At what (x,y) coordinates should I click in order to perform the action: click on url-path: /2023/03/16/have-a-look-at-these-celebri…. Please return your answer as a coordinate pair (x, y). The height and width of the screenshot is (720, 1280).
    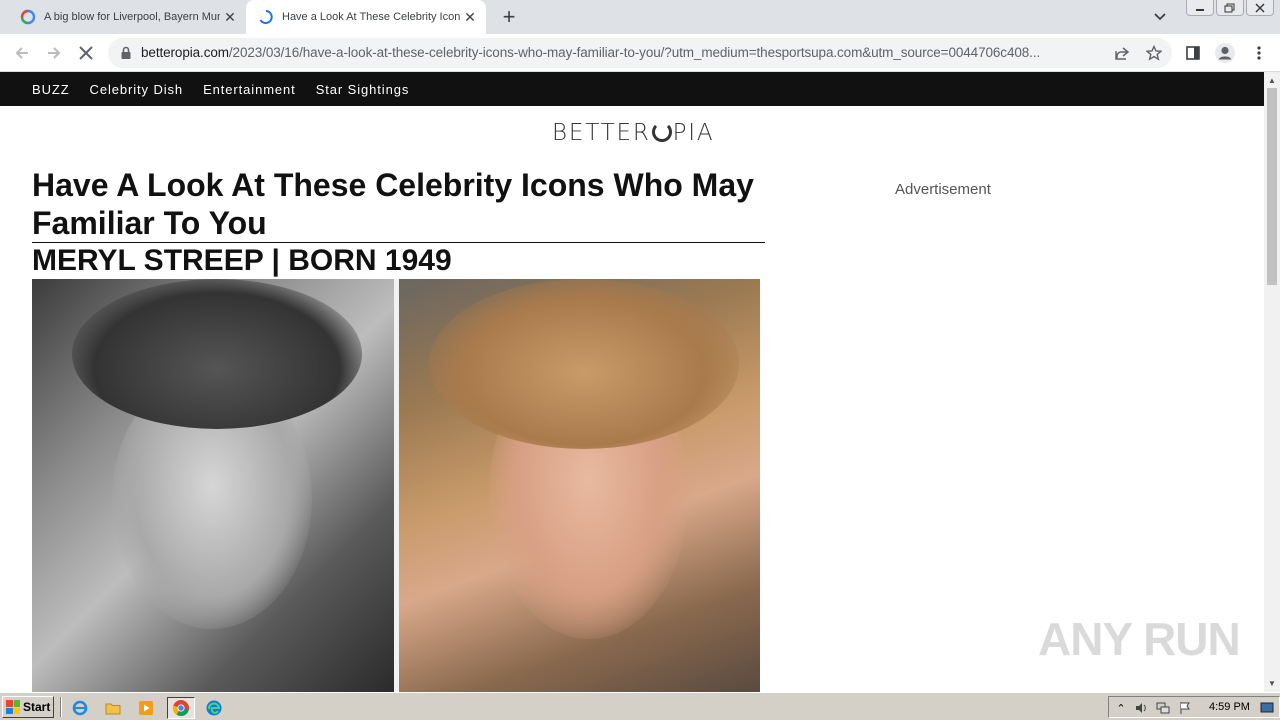
    Looking at the image, I should click on (634, 52).